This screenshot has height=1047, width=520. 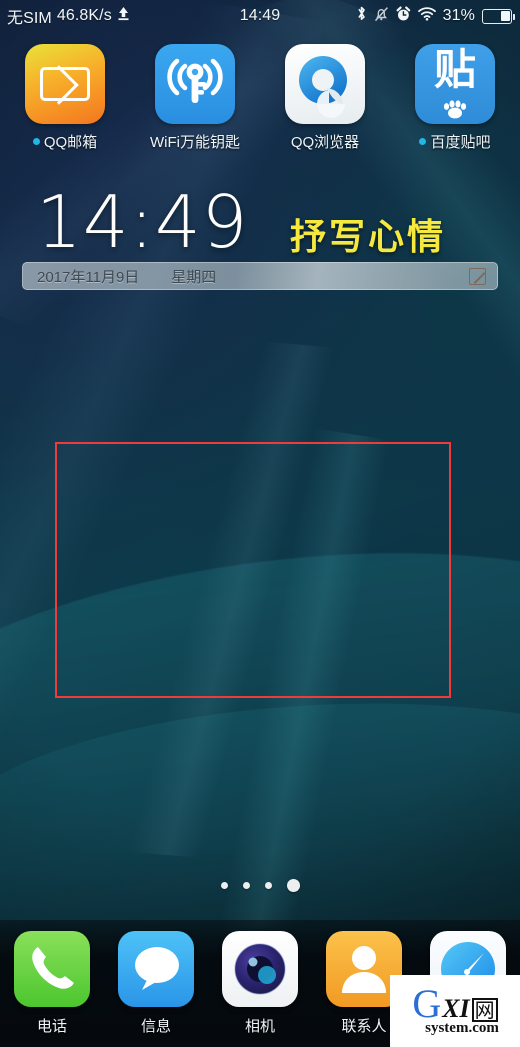 I want to click on site-watermark: G XI 网 system.com, so click(x=455, y=1011).